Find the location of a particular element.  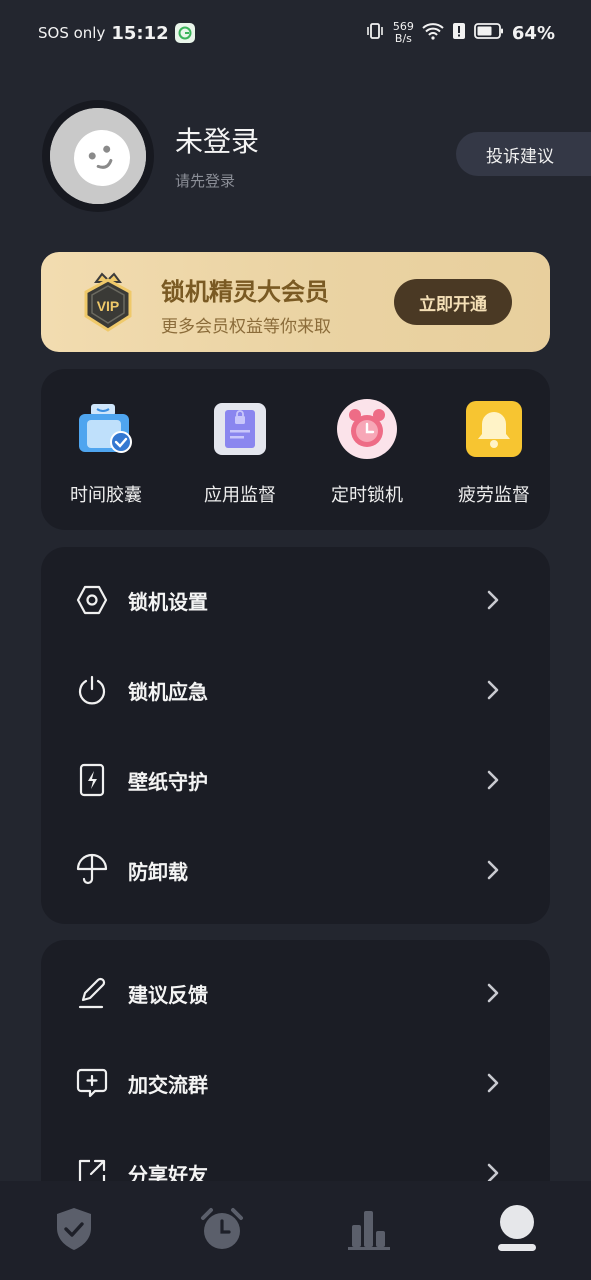

quick-action-scheduled-lock: 定时锁机 is located at coordinates (367, 454).